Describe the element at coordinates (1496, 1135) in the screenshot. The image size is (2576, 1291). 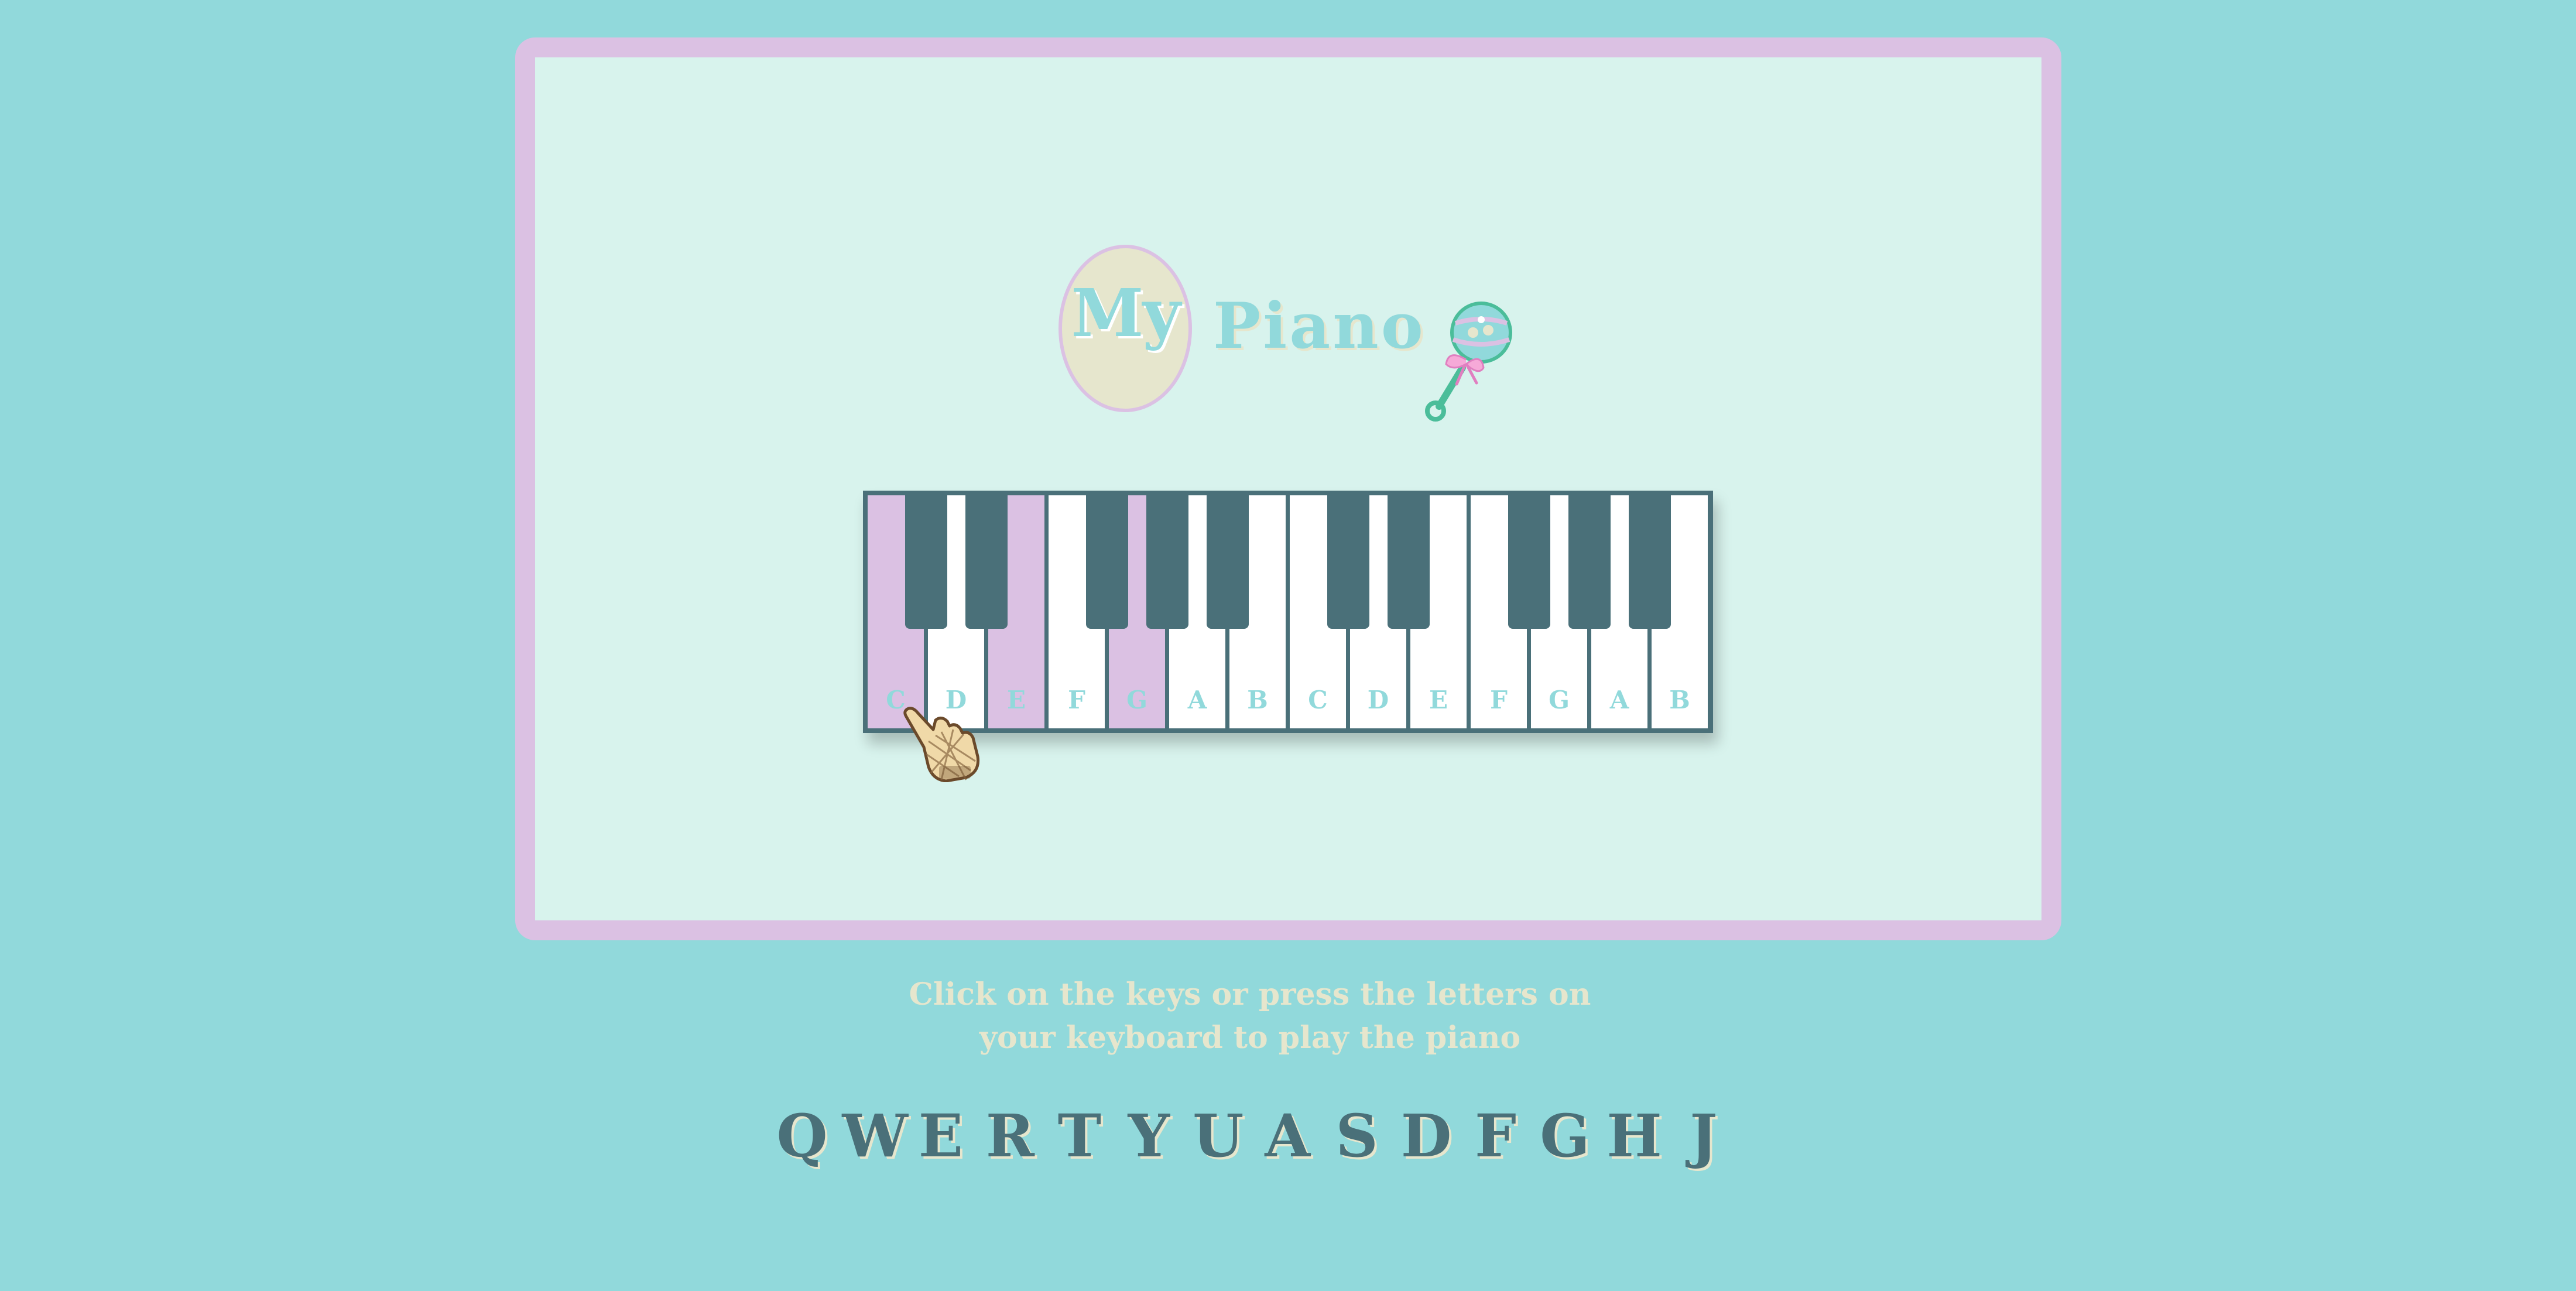
I see `keyboard-letter: F` at that location.